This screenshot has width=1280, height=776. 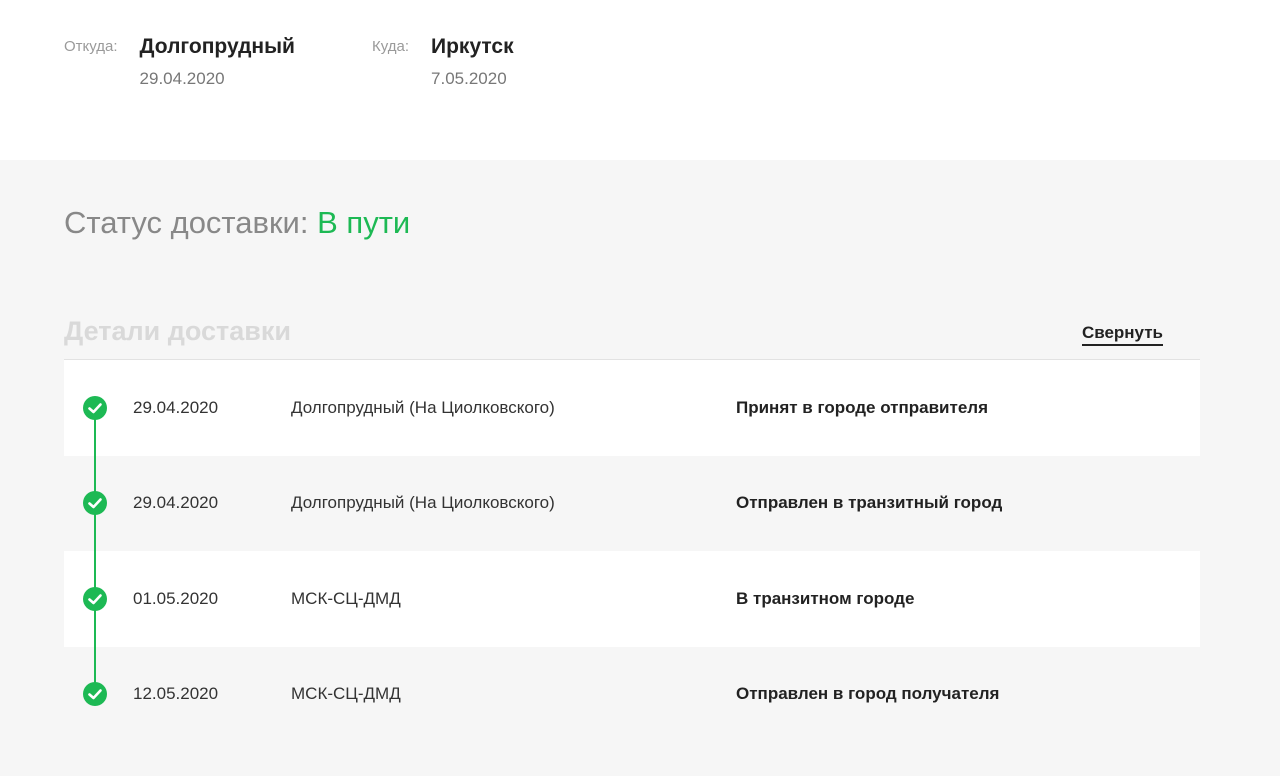 What do you see at coordinates (95, 553) in the screenshot?
I see `timeline-line` at bounding box center [95, 553].